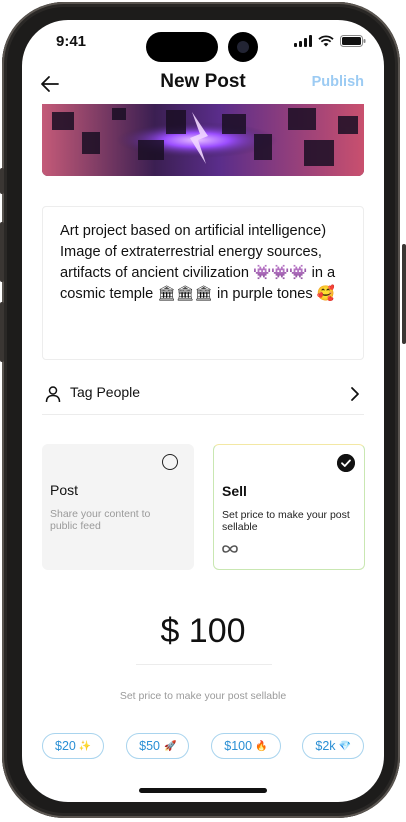 This screenshot has height=822, width=406. Describe the element at coordinates (325, 746) in the screenshot. I see `chip-label: $2k` at that location.